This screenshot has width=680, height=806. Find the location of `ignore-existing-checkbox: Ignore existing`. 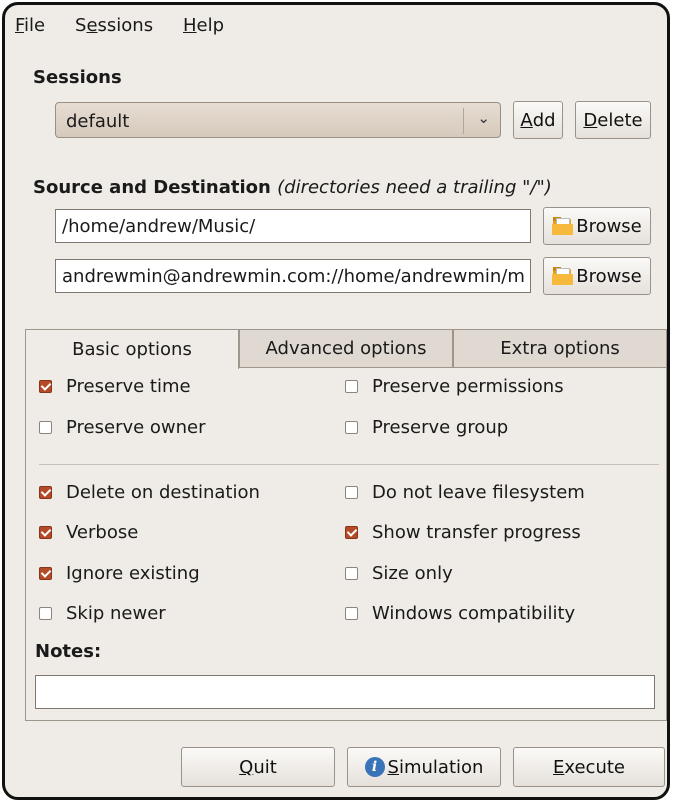

ignore-existing-checkbox: Ignore existing is located at coordinates (119, 573).